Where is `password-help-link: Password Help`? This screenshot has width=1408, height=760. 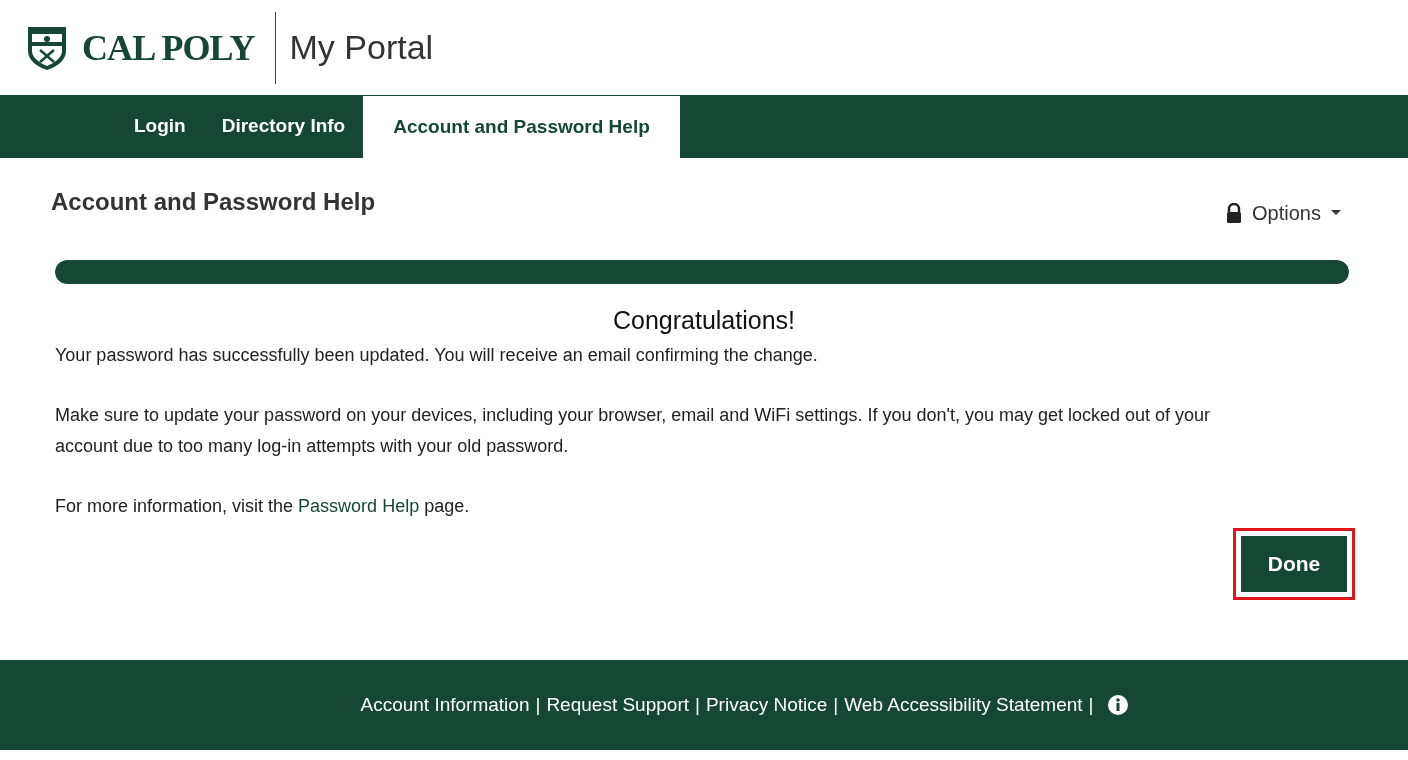
password-help-link: Password Help is located at coordinates (359, 505).